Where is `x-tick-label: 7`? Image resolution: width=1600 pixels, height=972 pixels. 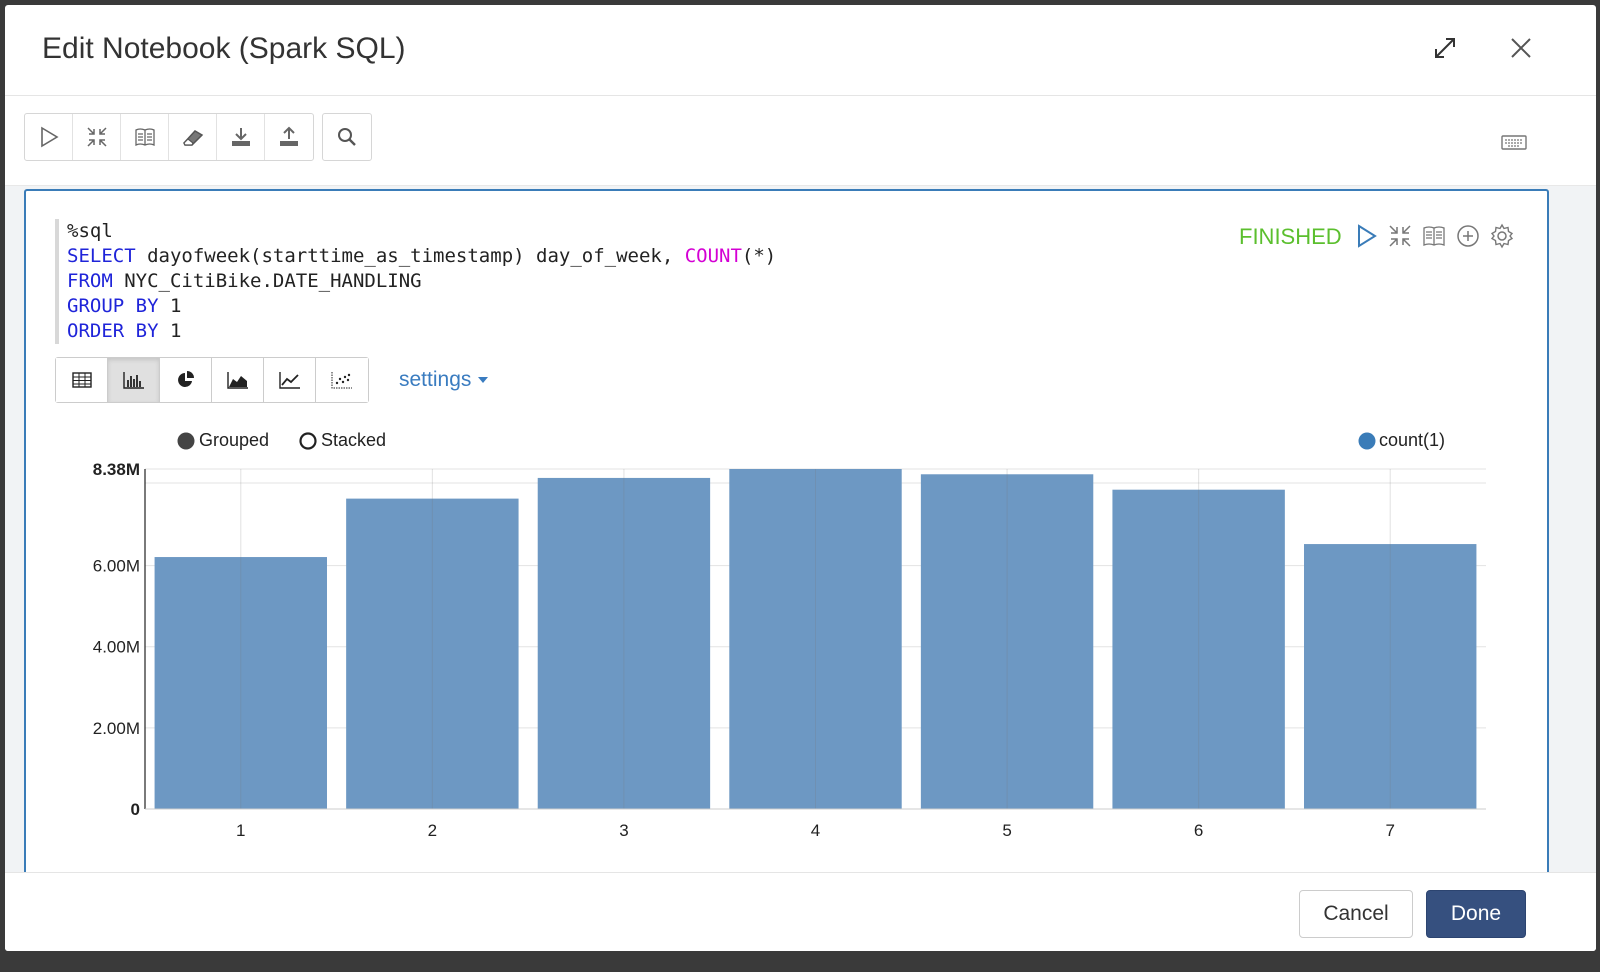 x-tick-label: 7 is located at coordinates (1389, 830).